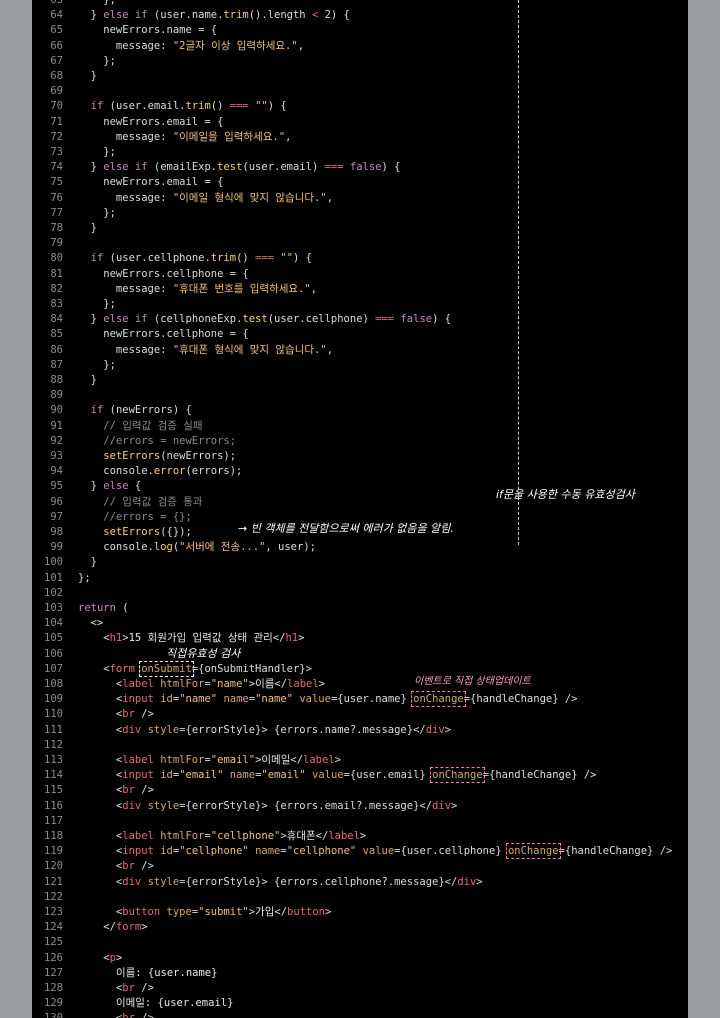 Image resolution: width=720 pixels, height=1018 pixels. Describe the element at coordinates (56, 243) in the screenshot. I see `line-number: 79` at that location.